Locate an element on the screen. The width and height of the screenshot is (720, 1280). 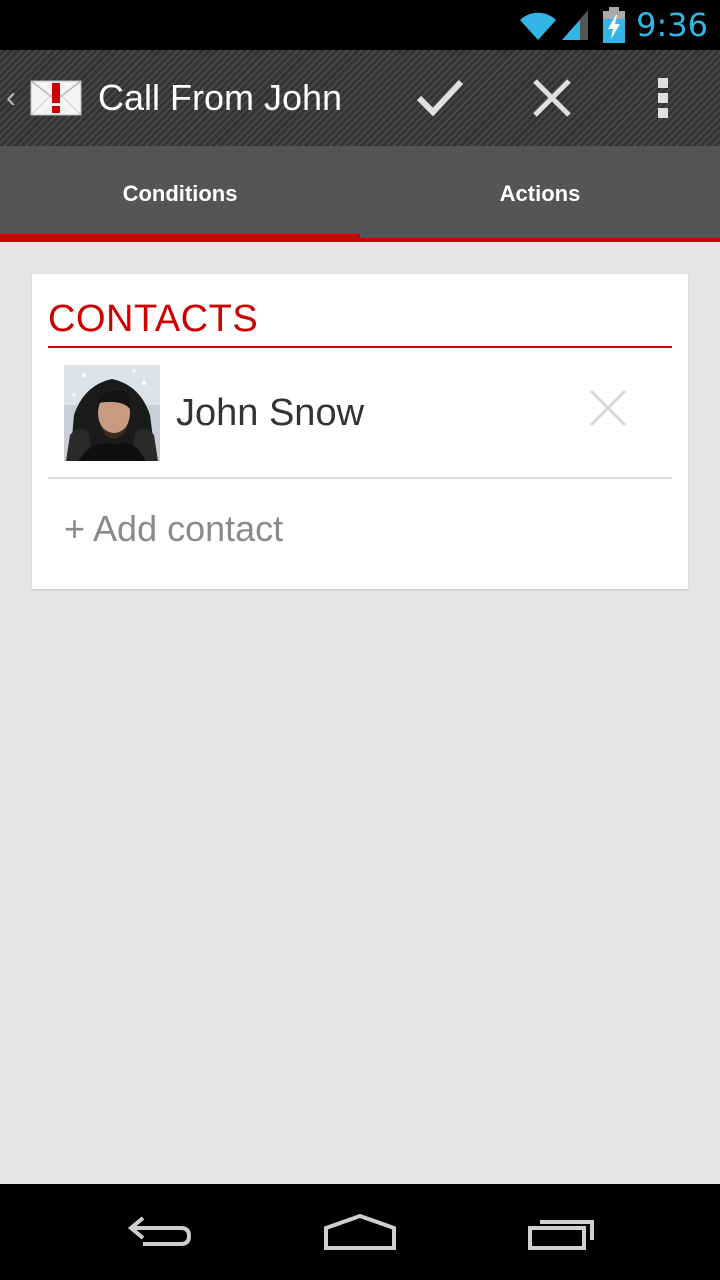
envelope-alert-icon is located at coordinates (56, 98).